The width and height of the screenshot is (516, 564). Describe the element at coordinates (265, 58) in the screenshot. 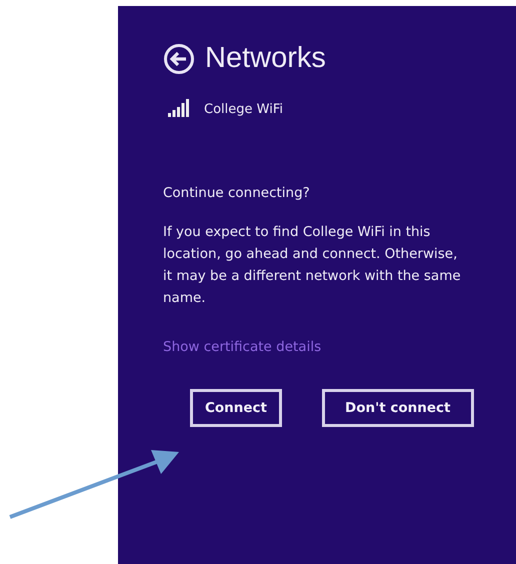

I see `panel-title: Networks` at that location.